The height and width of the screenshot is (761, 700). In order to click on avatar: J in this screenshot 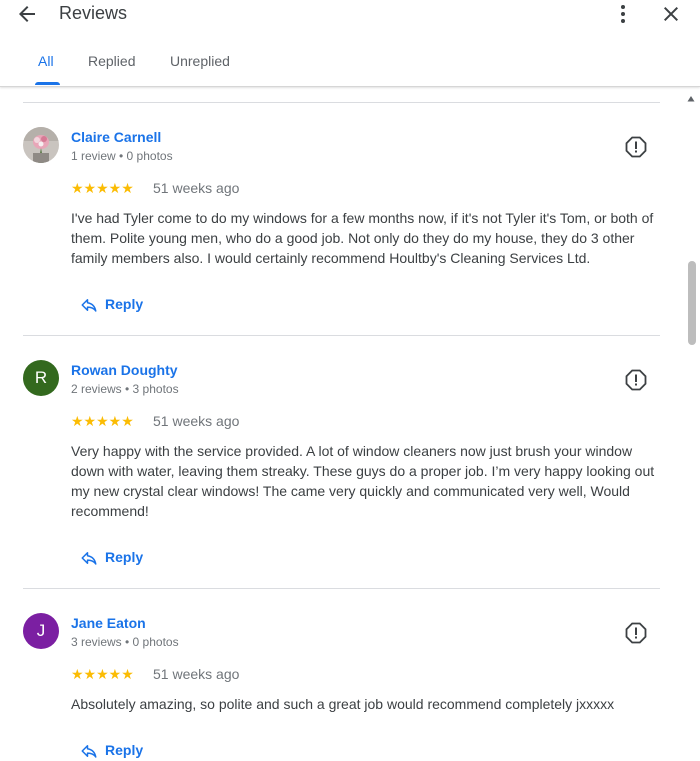, I will do `click(41, 631)`.